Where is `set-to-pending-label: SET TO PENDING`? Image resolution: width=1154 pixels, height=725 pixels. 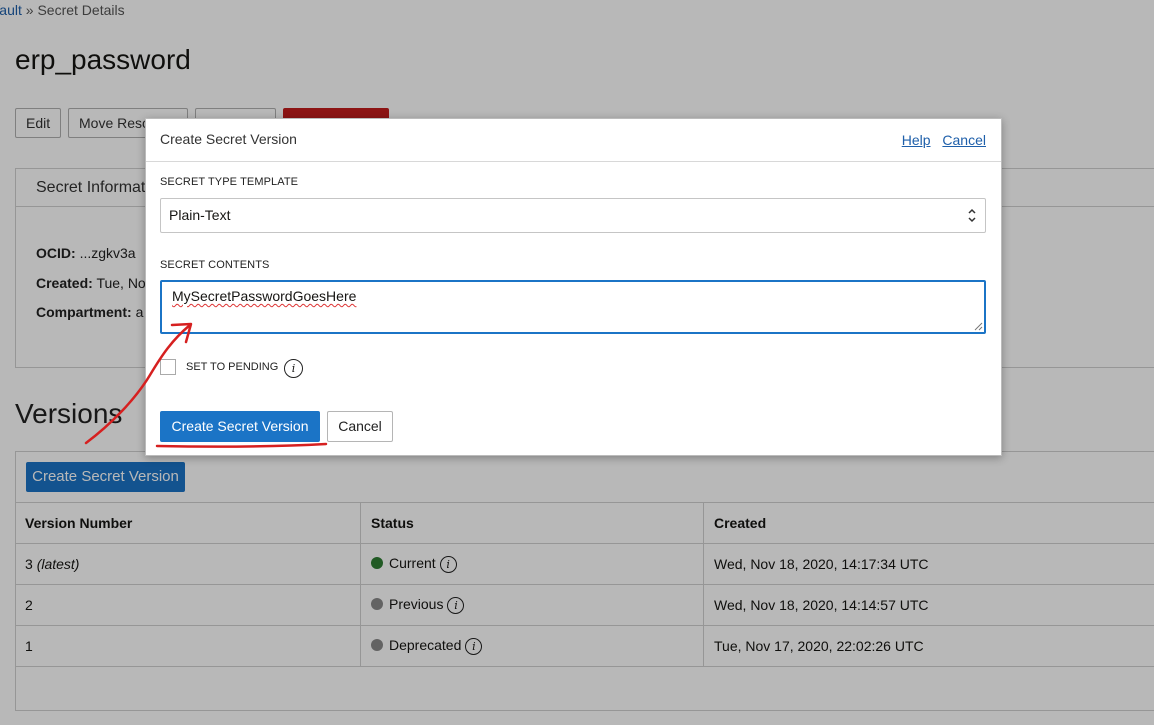
set-to-pending-label: SET TO PENDING is located at coordinates (232, 367).